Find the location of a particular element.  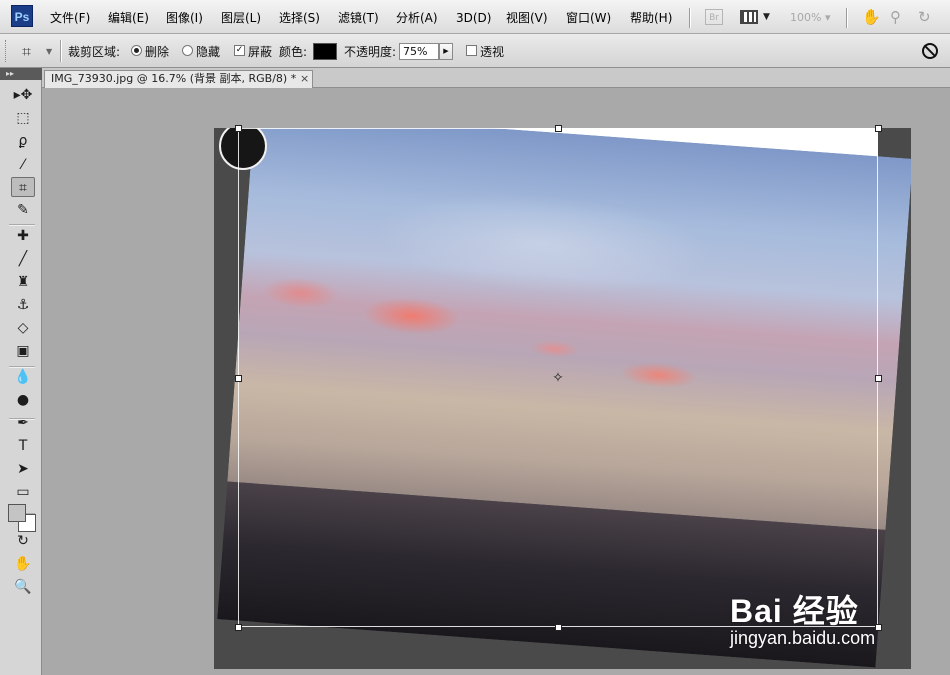

opacity-slider-arrow: ▶ is located at coordinates (446, 51).